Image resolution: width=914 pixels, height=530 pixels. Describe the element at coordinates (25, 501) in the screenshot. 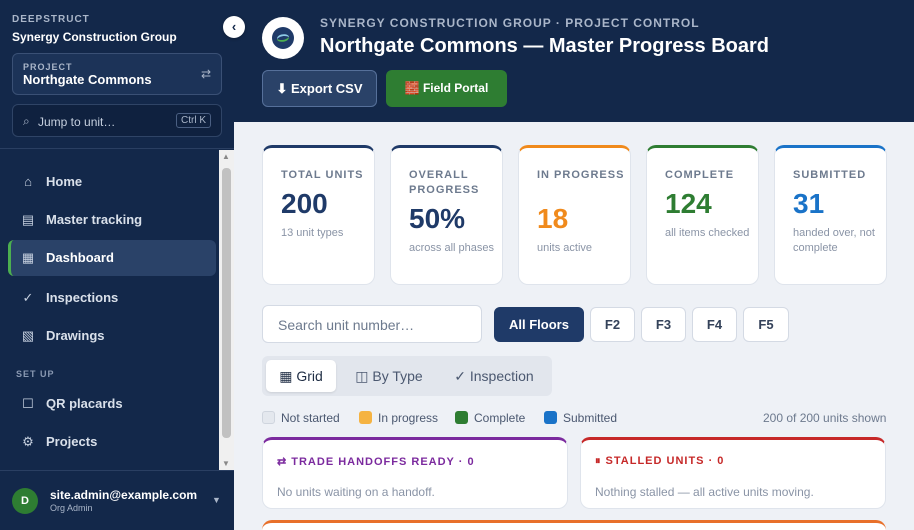

I see `avatar: D` at that location.